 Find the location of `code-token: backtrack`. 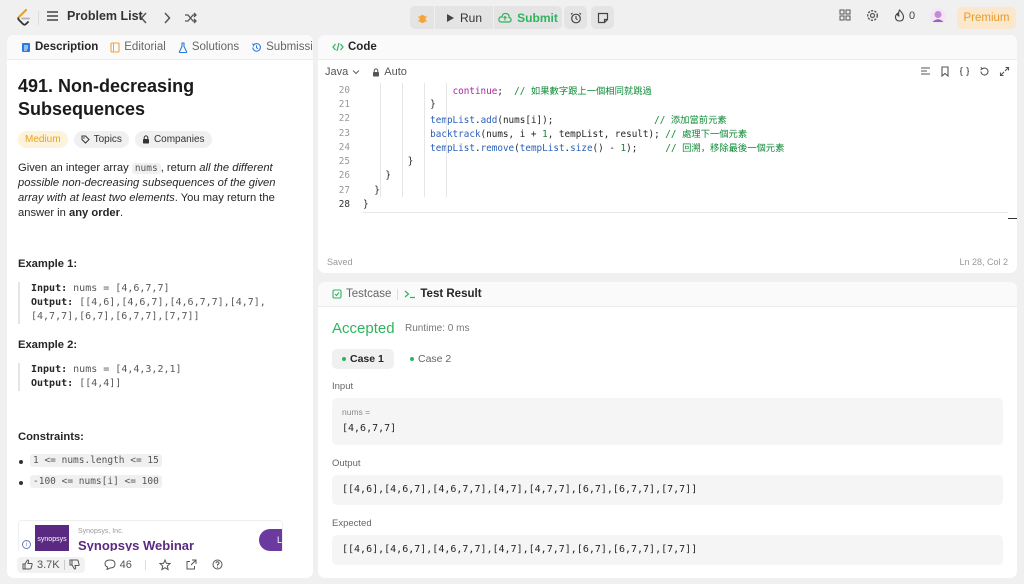

code-token: backtrack is located at coordinates (455, 135).